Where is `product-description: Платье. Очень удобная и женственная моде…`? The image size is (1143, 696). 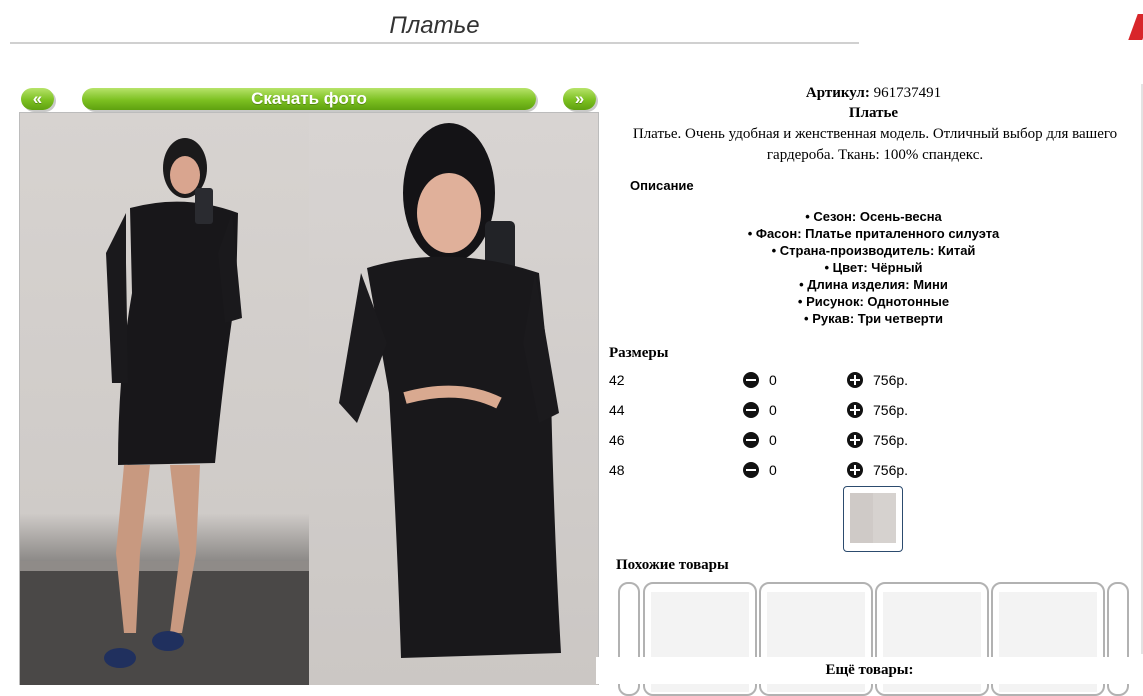
product-description: Платье. Очень удобная и женственная моде… is located at coordinates (875, 144).